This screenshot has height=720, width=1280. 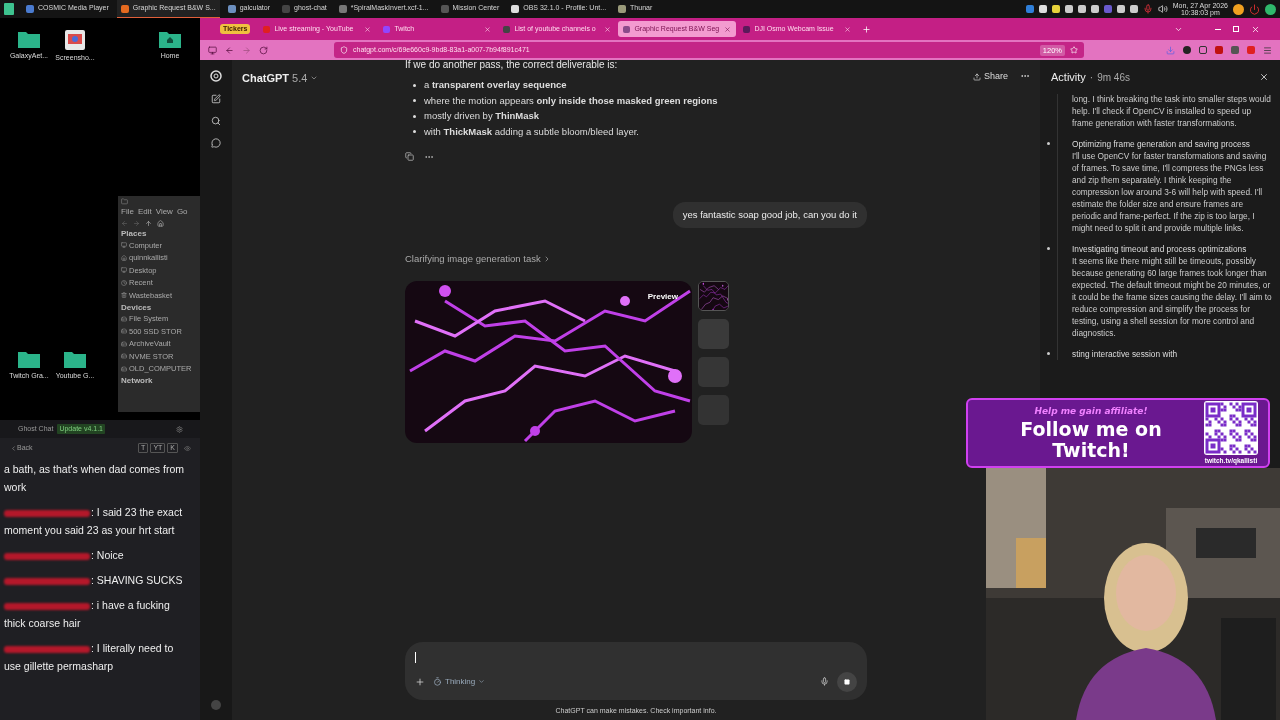 I want to click on new-chat-icon, so click(x=216, y=99).